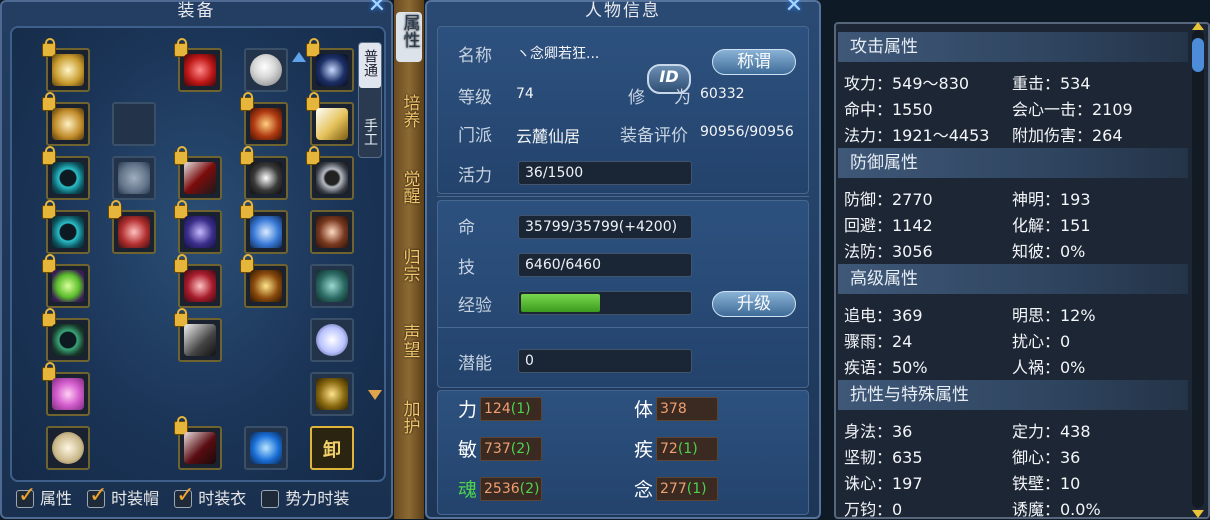 Image resolution: width=1210 pixels, height=520 pixels. I want to click on skill-value: 6460/6460, so click(563, 265).